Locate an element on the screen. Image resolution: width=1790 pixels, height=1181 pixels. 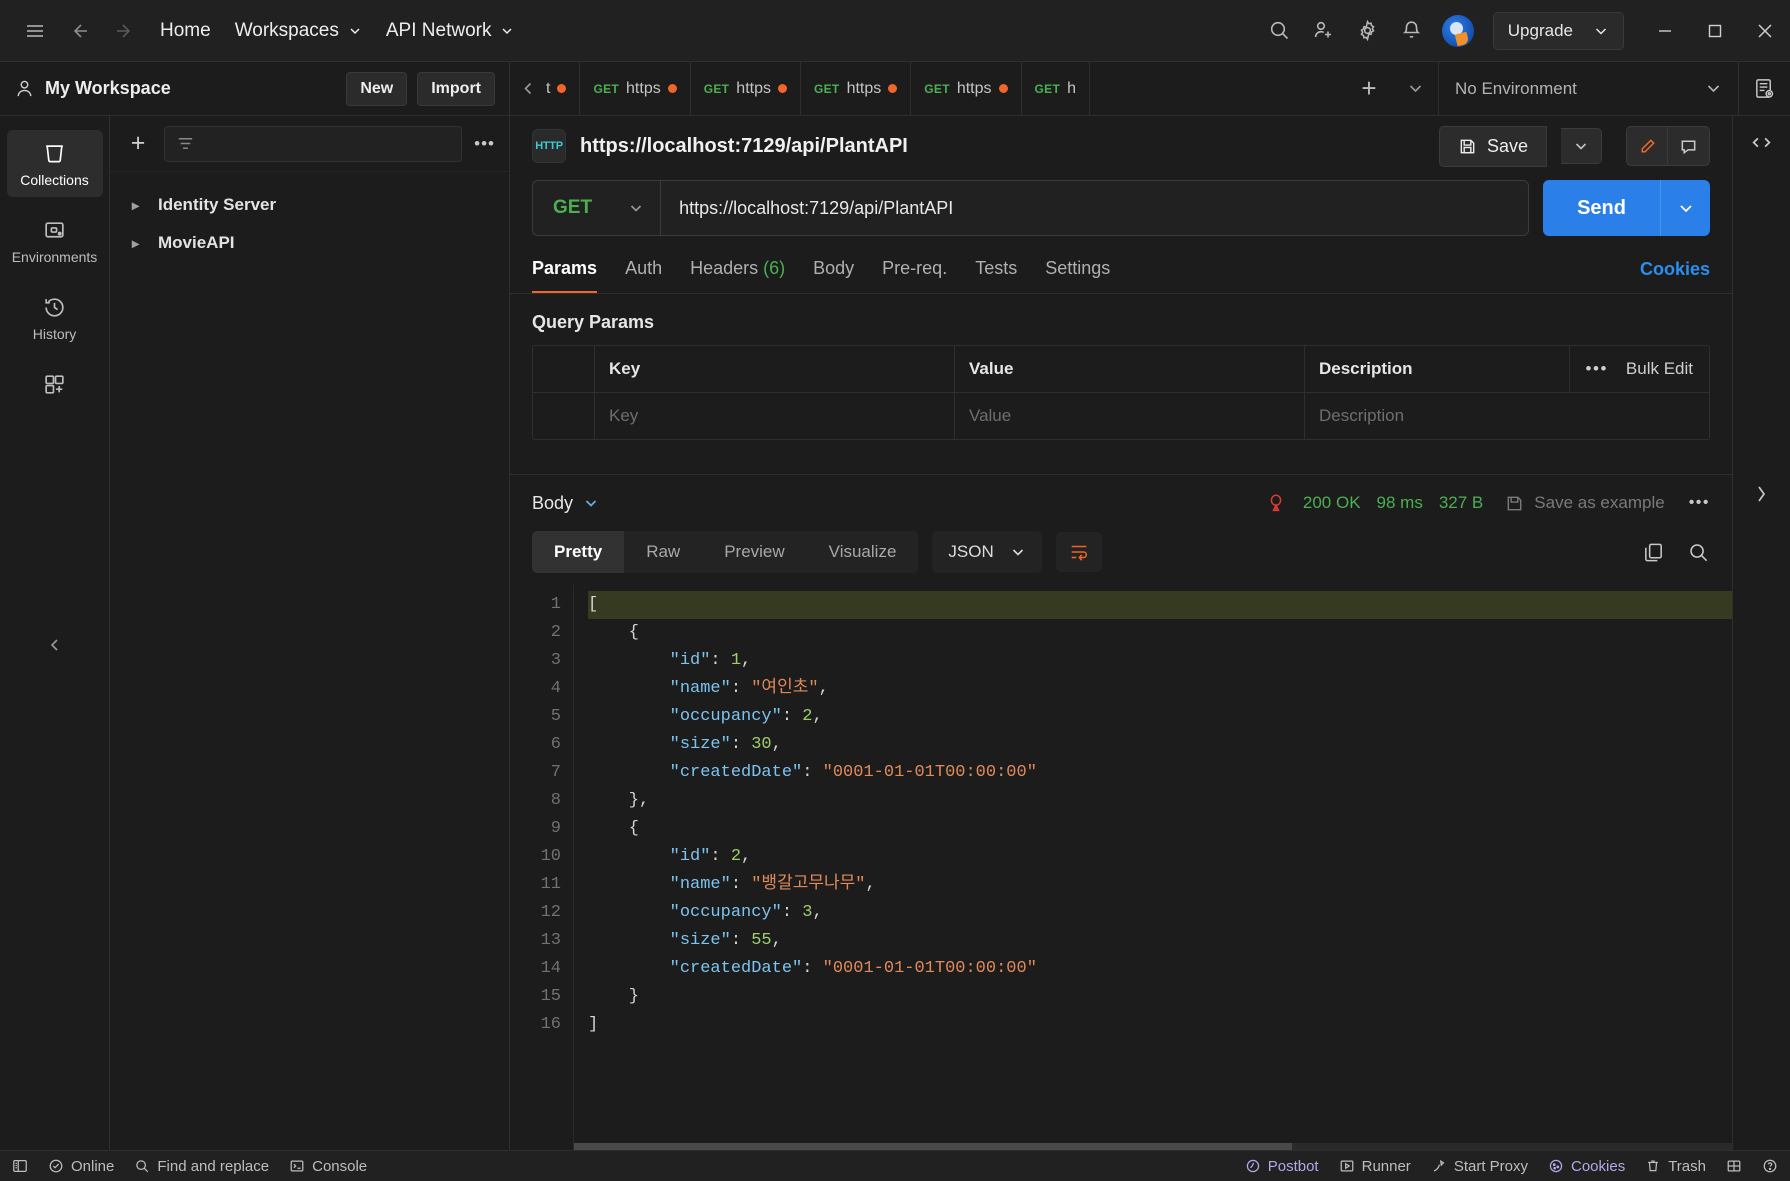
request-tab-body: Body is located at coordinates (833, 275).